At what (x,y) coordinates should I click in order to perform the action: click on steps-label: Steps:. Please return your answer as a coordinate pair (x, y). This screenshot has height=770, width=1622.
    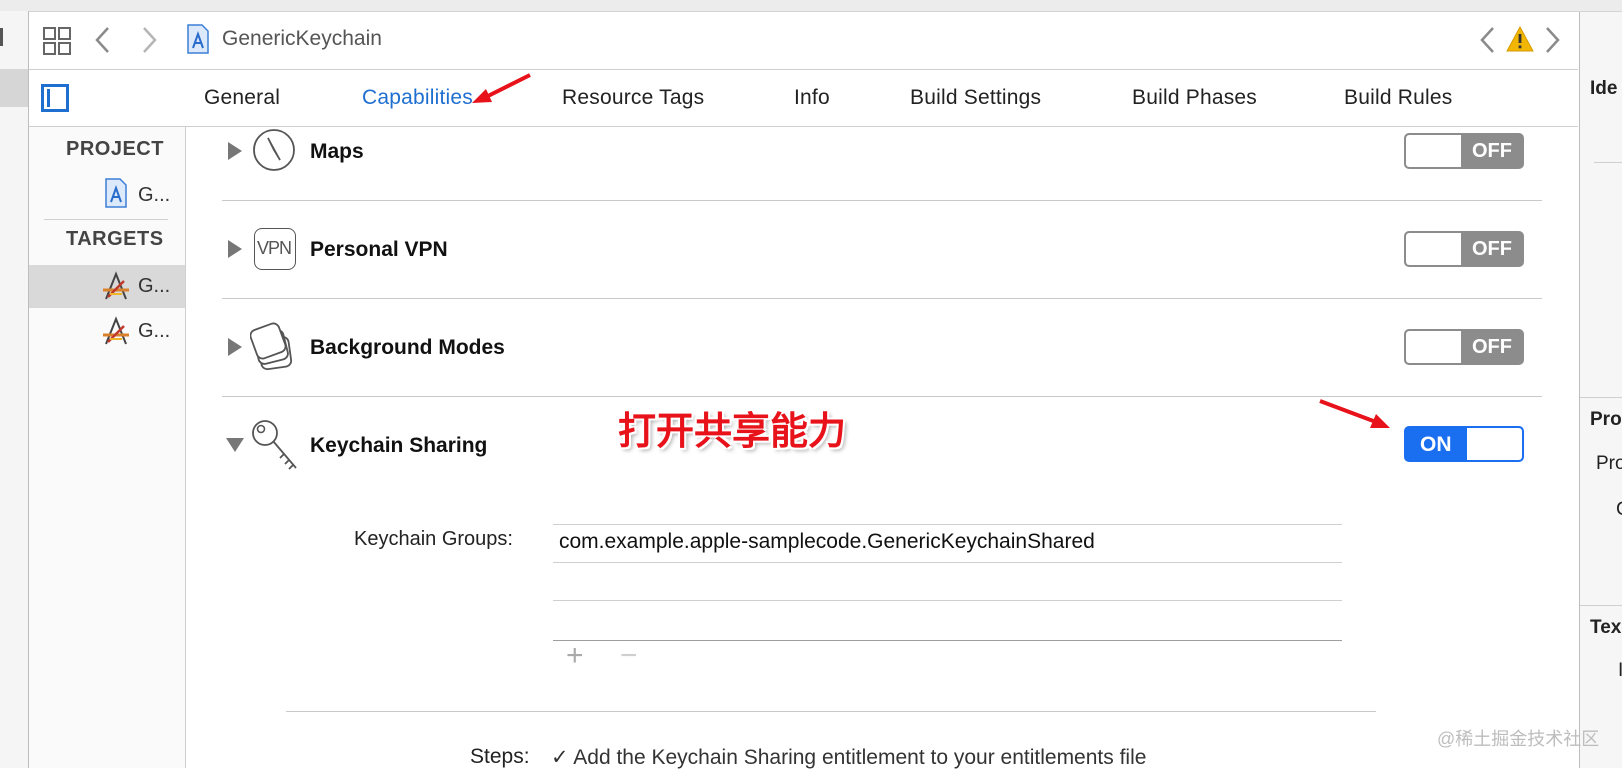
    Looking at the image, I should click on (500, 756).